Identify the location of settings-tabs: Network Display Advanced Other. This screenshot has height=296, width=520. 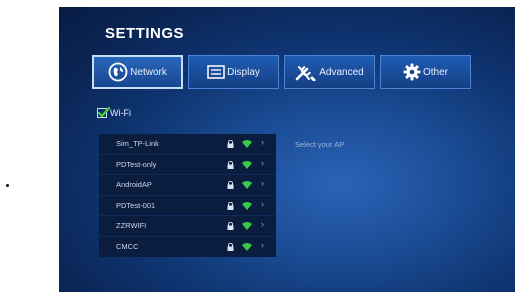
(282, 72).